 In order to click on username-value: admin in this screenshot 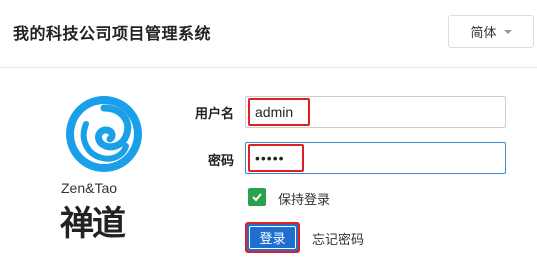, I will do `click(279, 112)`.